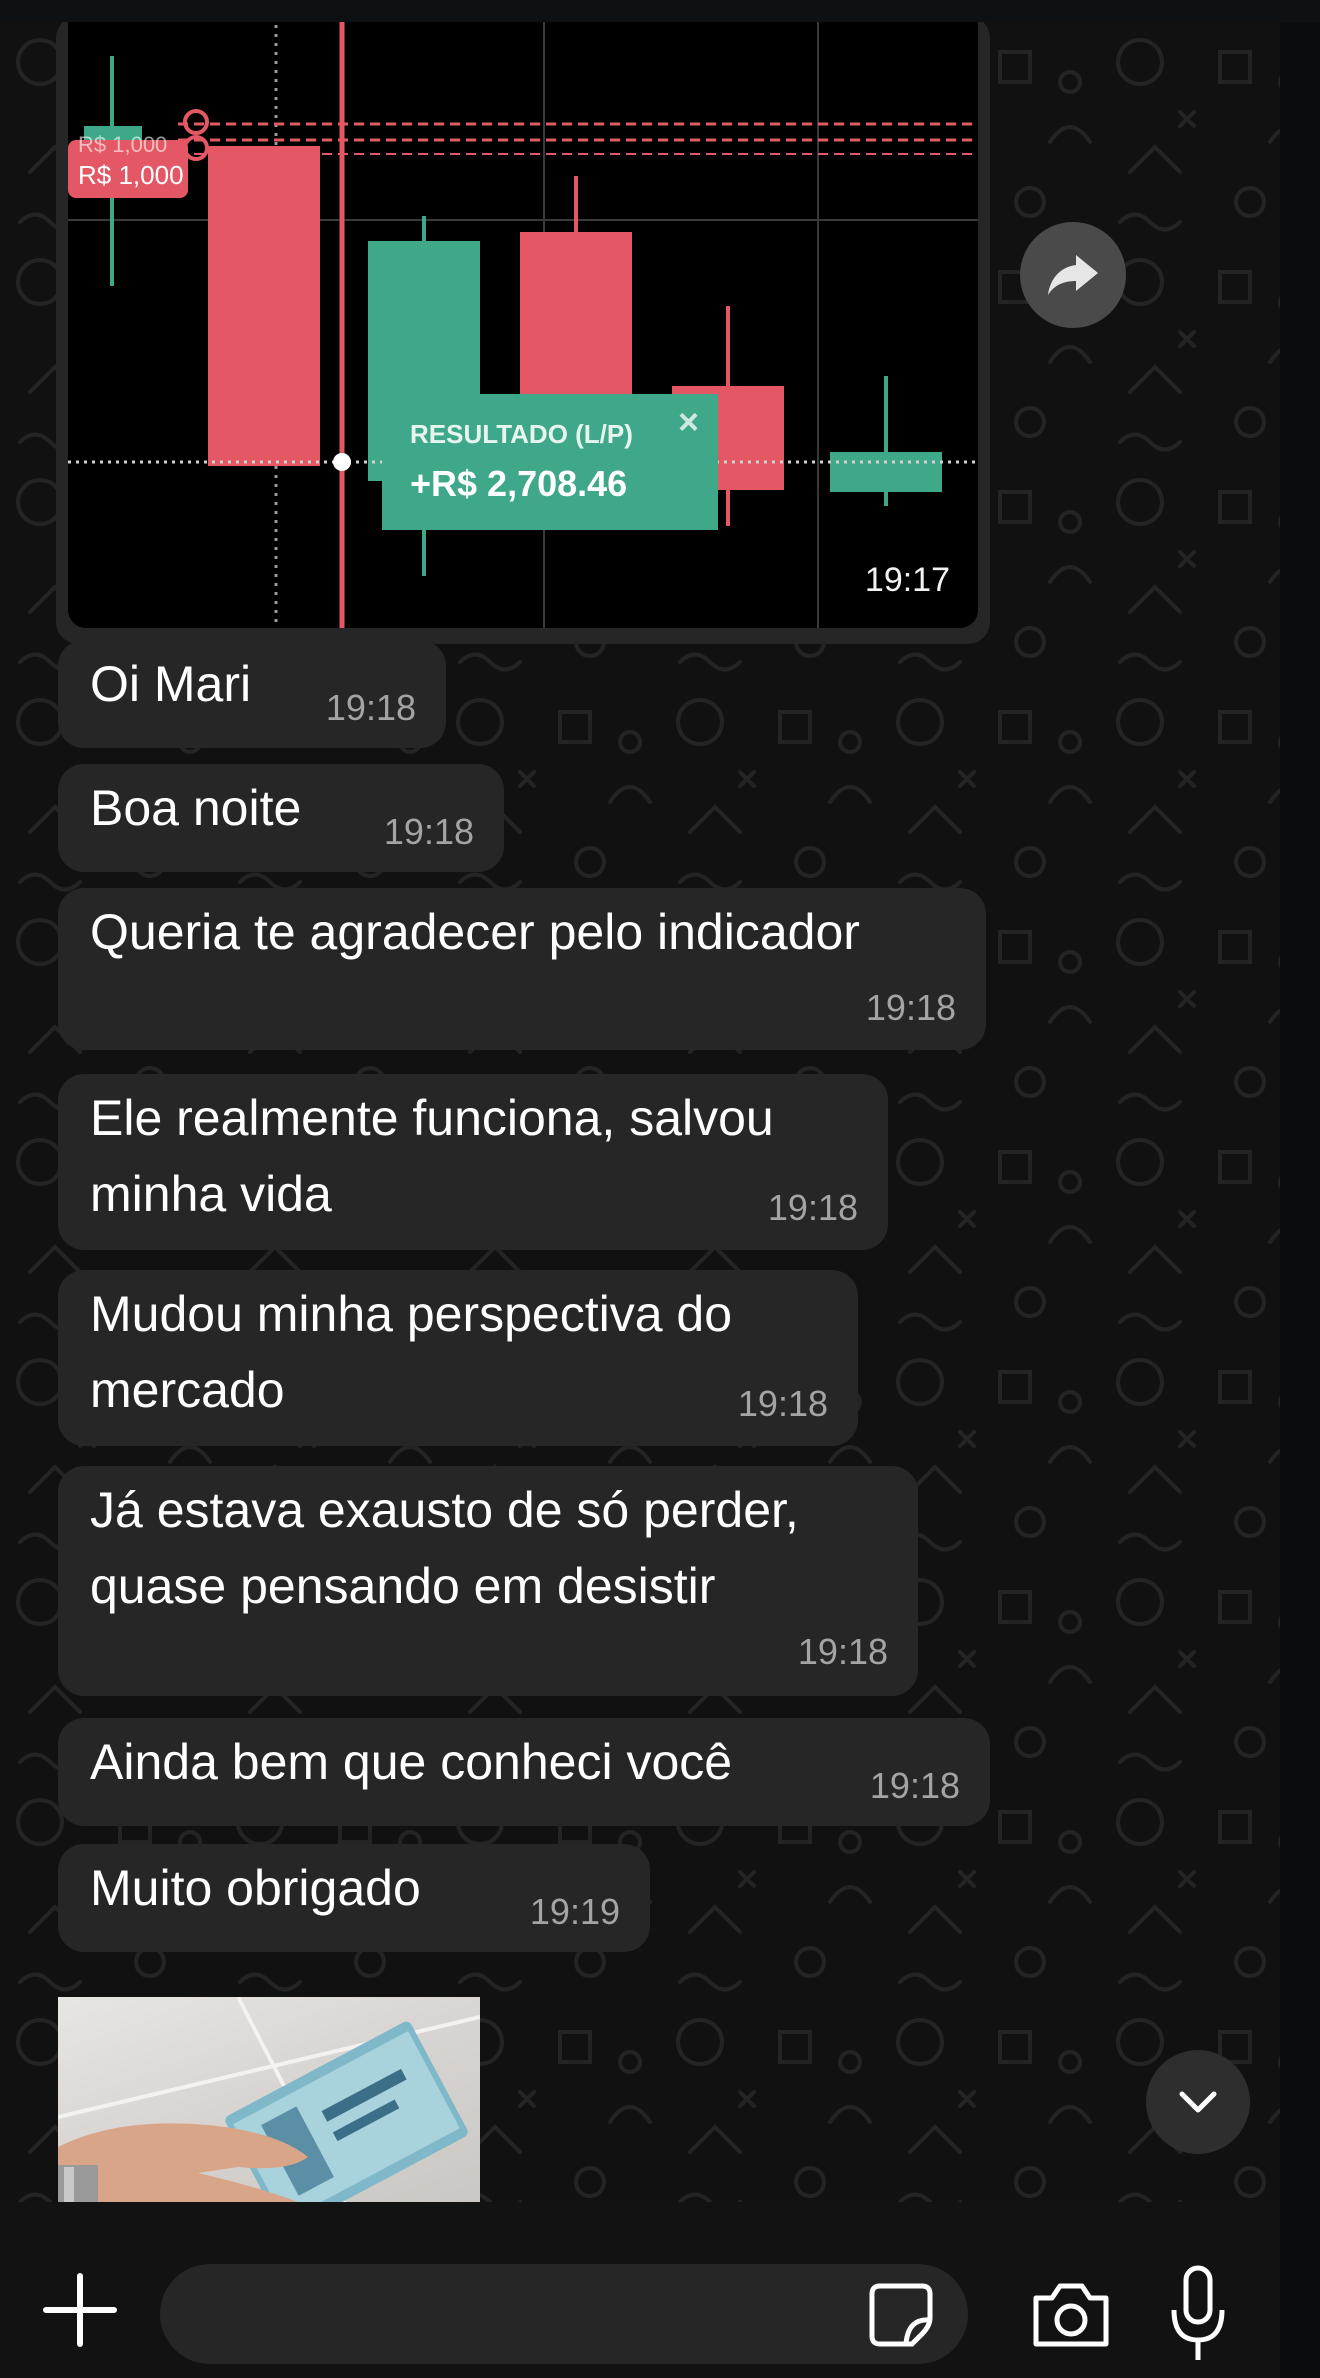 The height and width of the screenshot is (2378, 1320). What do you see at coordinates (564, 2314) in the screenshot?
I see `message-input` at bounding box center [564, 2314].